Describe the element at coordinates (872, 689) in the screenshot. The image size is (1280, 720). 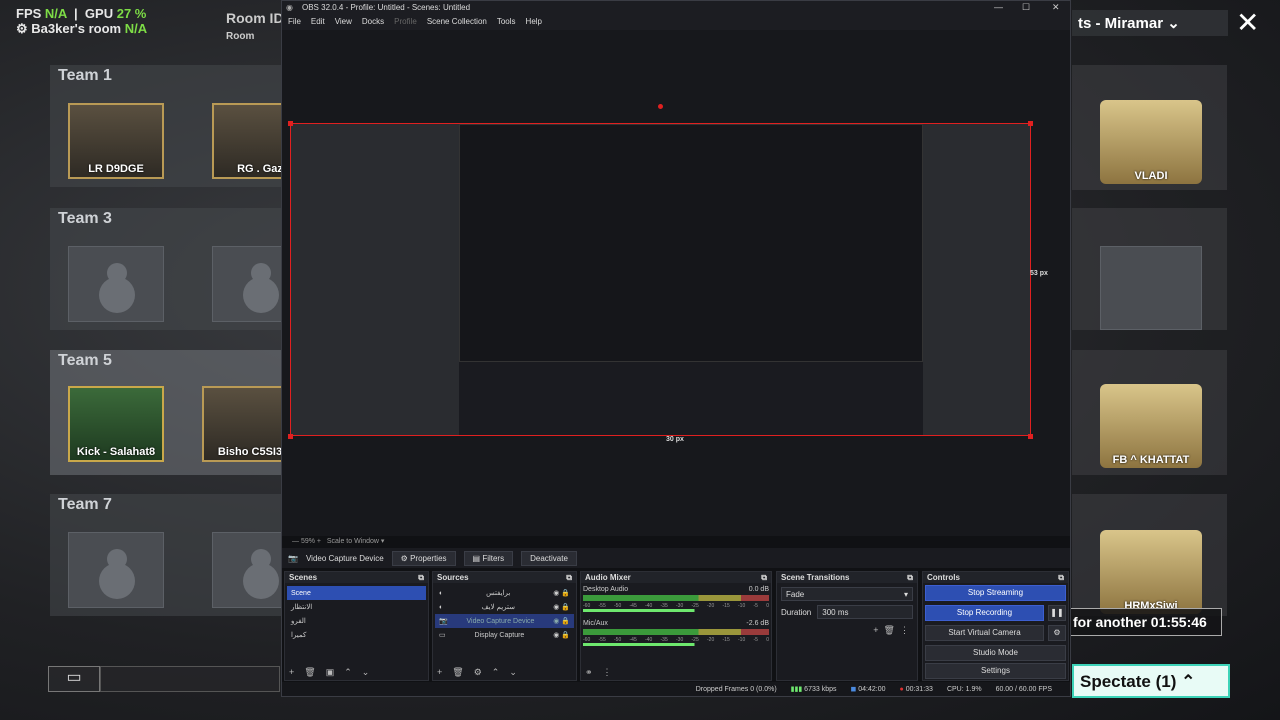
I see `stream-time: 04:42:00` at that location.